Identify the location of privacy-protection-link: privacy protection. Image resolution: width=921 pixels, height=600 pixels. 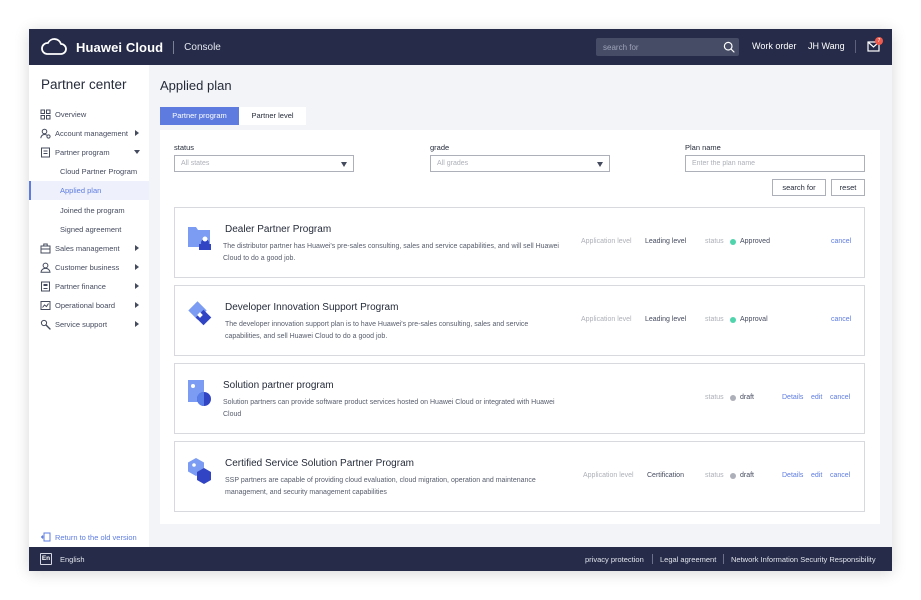
(614, 559).